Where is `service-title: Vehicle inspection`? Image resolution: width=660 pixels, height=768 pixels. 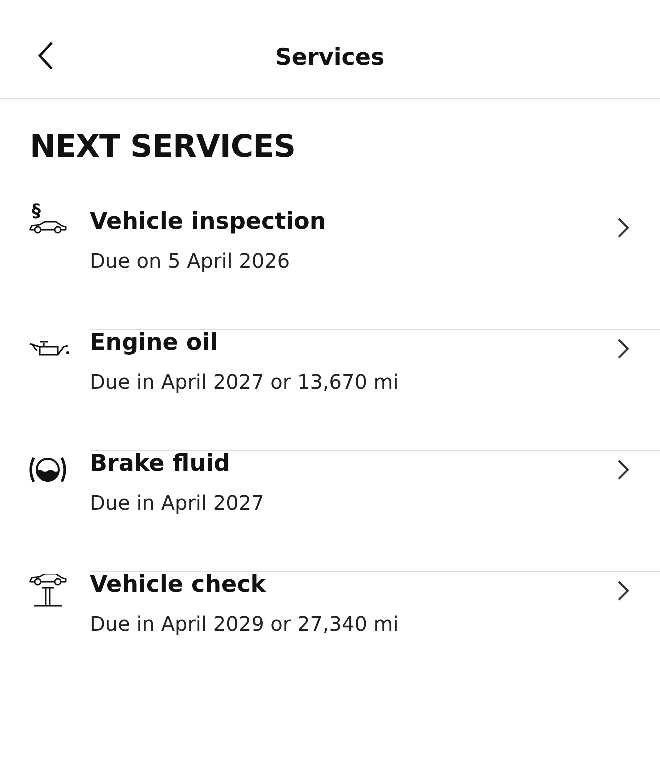 service-title: Vehicle inspection is located at coordinates (209, 222).